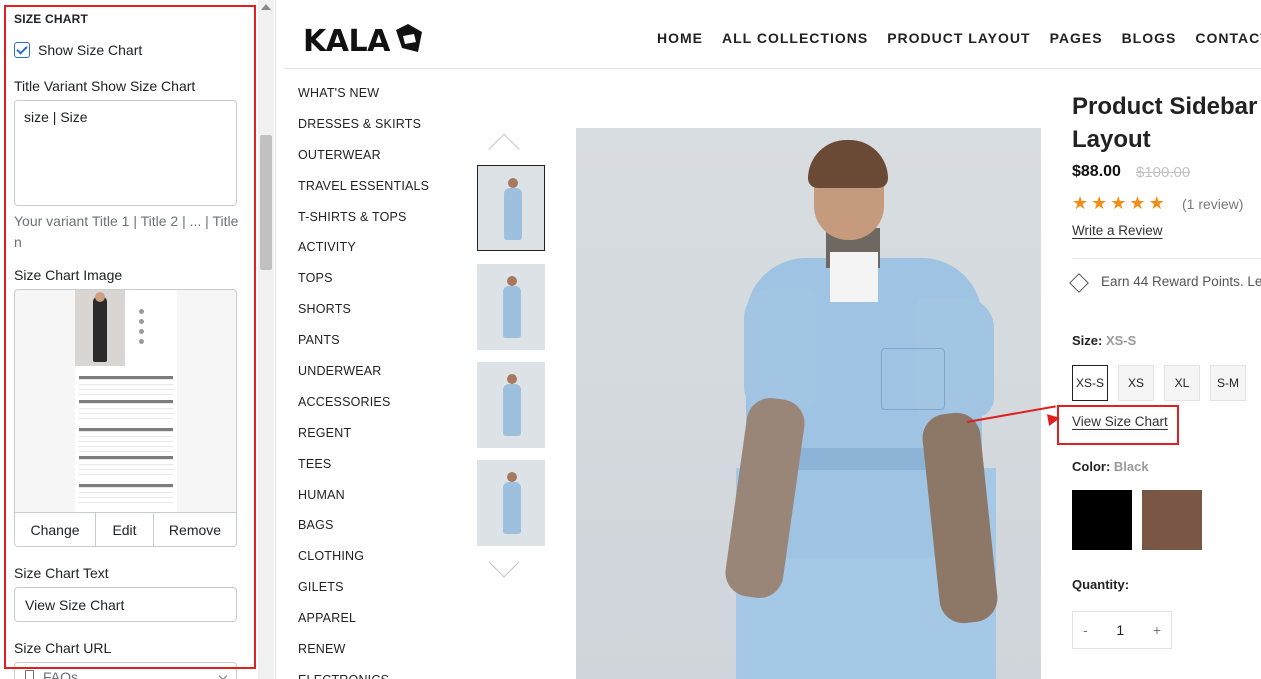  Describe the element at coordinates (1181, 281) in the screenshot. I see `reward-points-text: Earn 44 Reward Points. Le` at that location.